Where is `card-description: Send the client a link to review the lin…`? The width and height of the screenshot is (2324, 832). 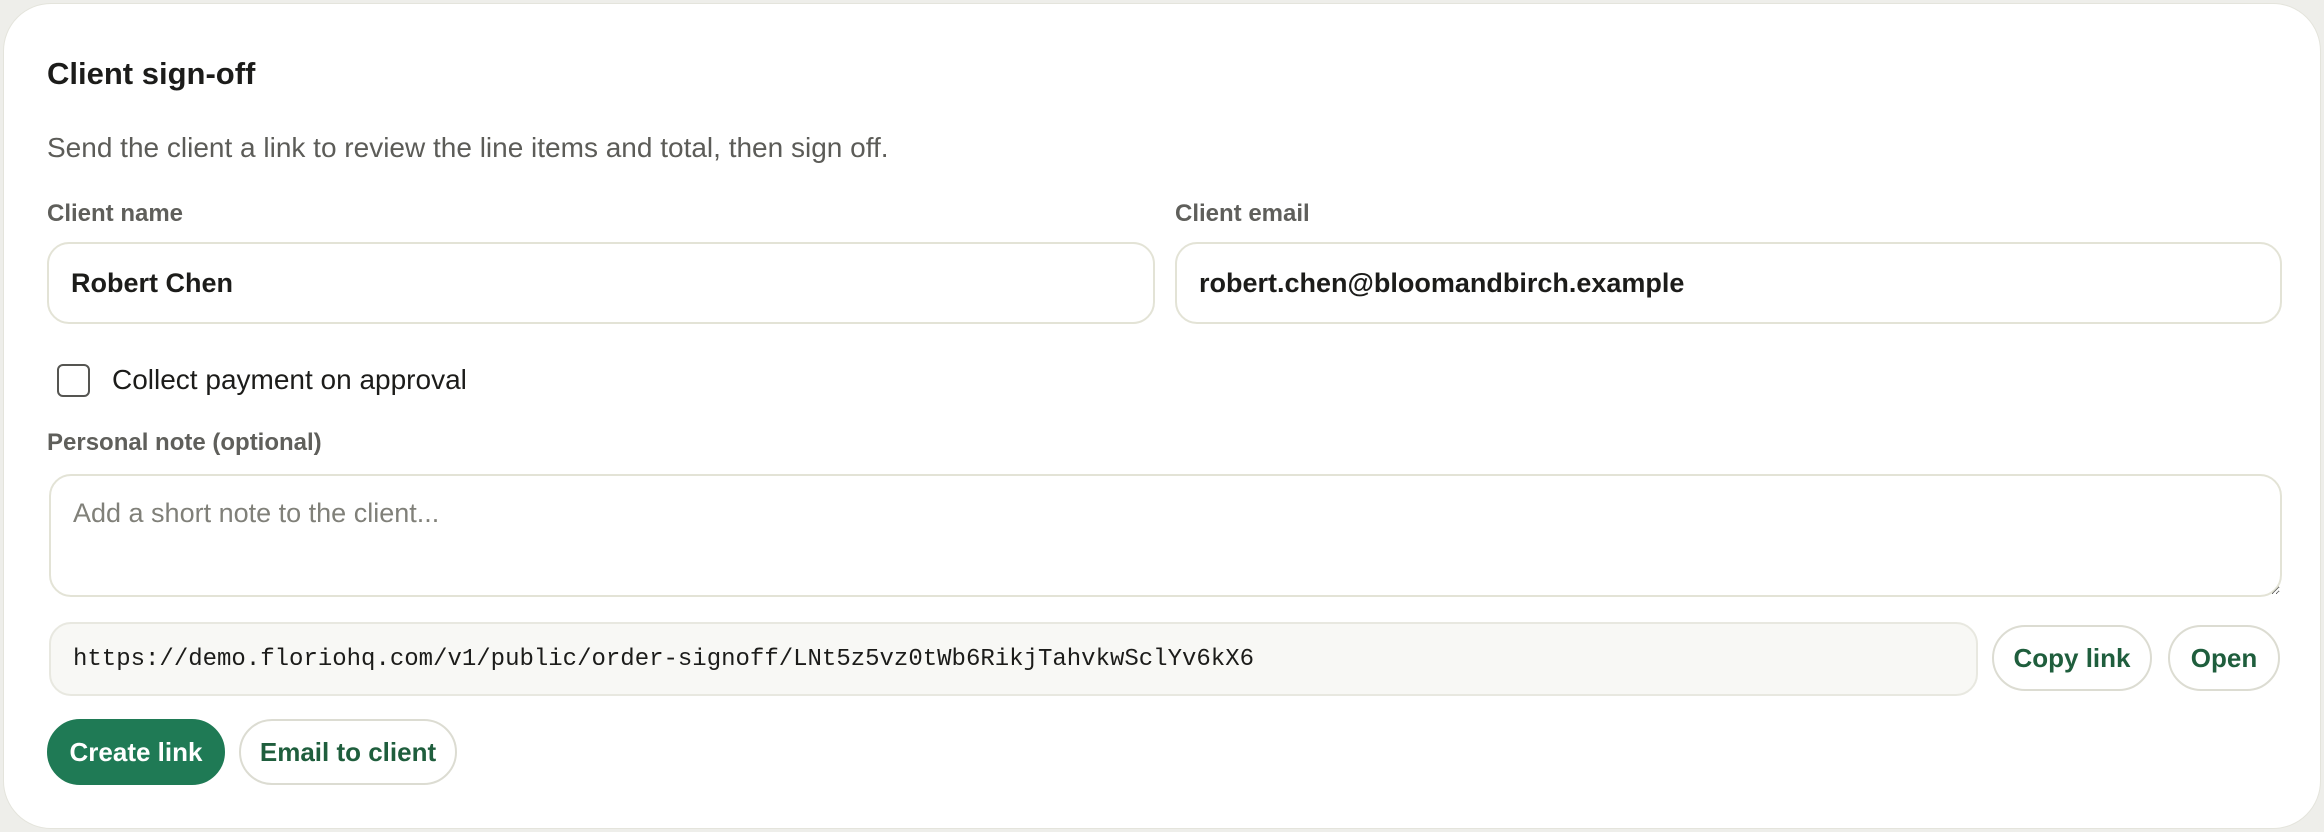 card-description: Send the client a link to review the lin… is located at coordinates (468, 147).